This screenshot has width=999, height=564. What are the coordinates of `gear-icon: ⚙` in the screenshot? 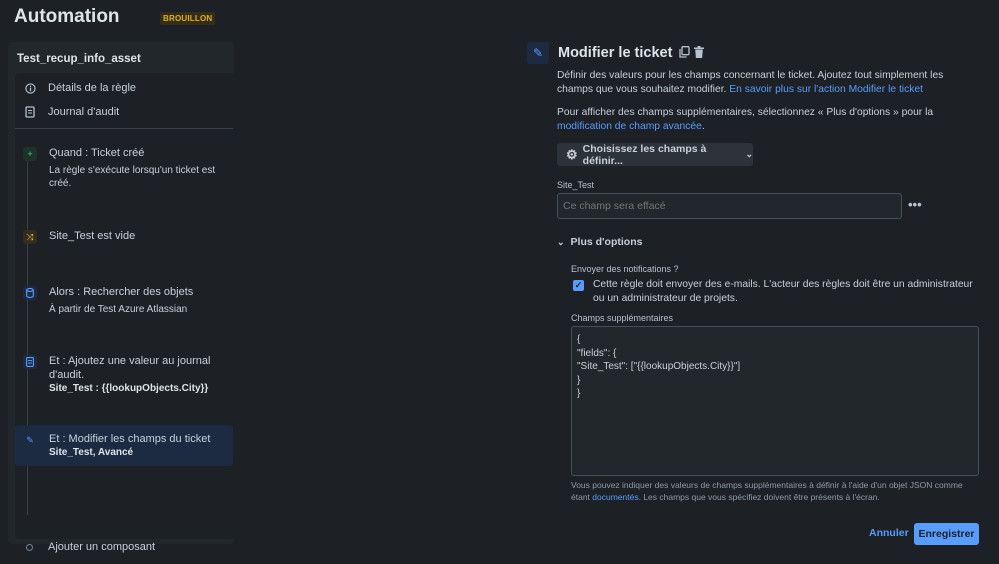 It's located at (572, 154).